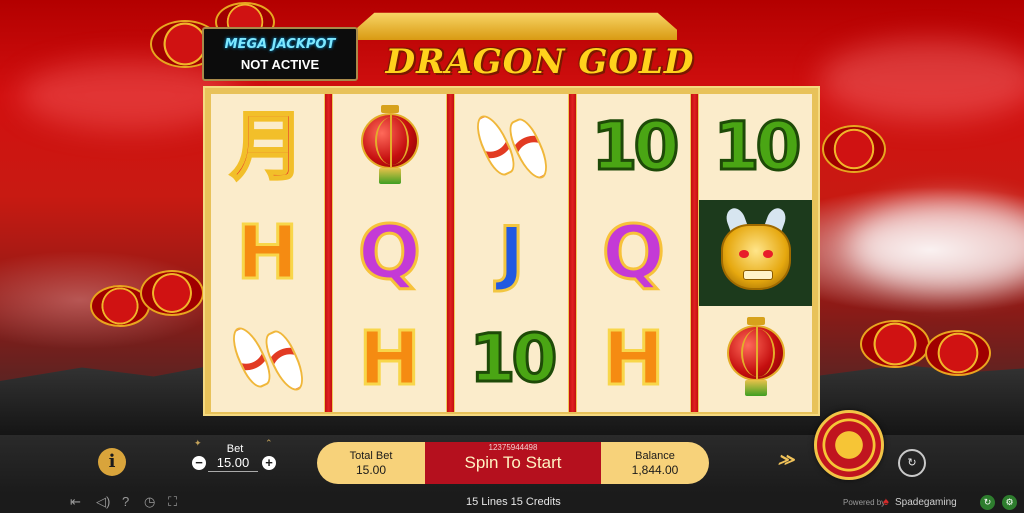  I want to click on fullscreen-icon: ⛶, so click(172, 502).